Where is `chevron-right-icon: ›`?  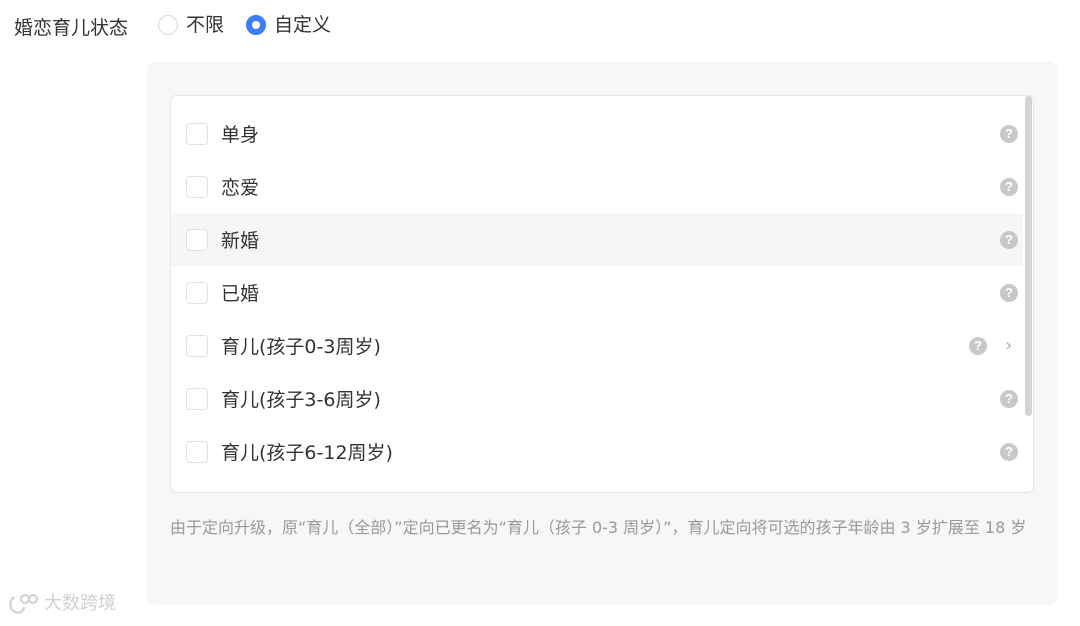
chevron-right-icon: › is located at coordinates (1008, 345).